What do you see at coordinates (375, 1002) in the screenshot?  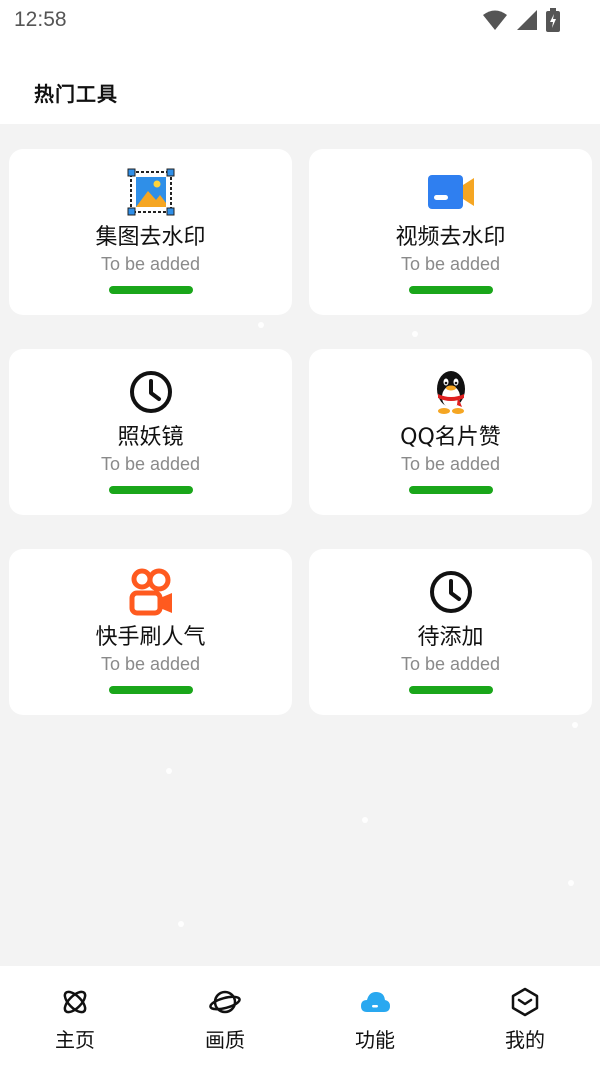 I see `cloud-icon` at bounding box center [375, 1002].